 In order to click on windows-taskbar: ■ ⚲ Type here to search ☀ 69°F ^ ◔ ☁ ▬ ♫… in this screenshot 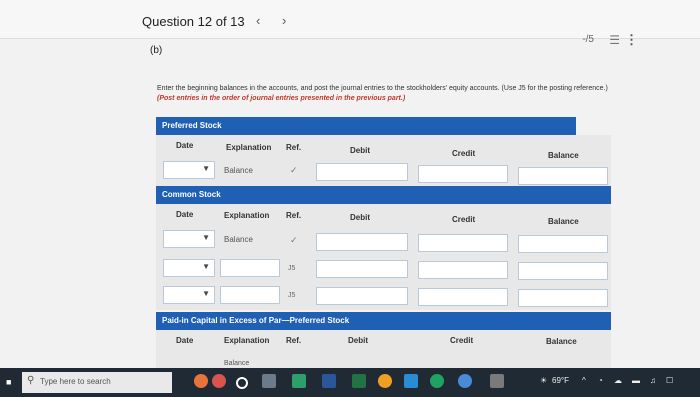, I will do `click(350, 382)`.